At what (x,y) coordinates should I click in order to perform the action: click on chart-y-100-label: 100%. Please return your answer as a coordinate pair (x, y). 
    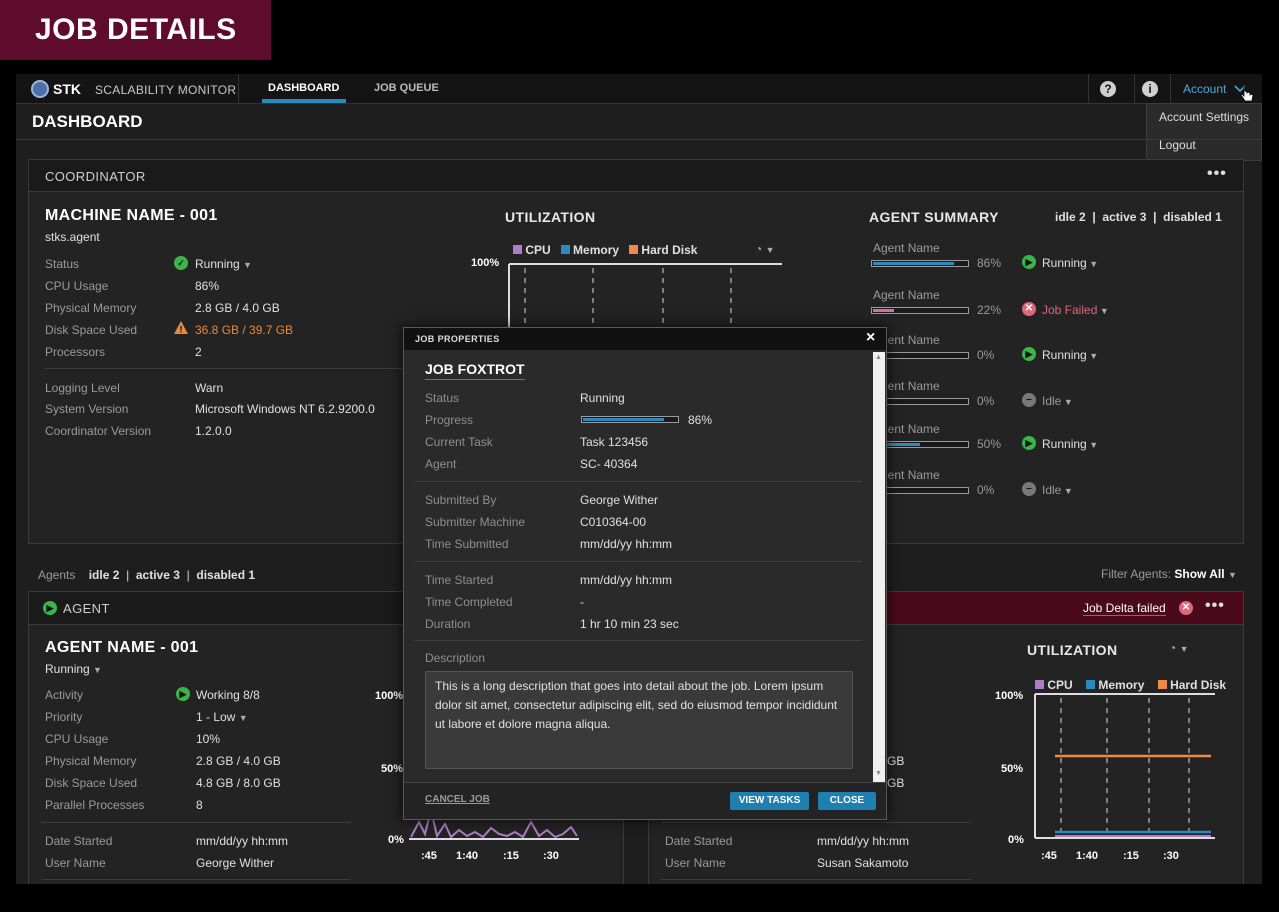
    Looking at the image, I should click on (485, 263).